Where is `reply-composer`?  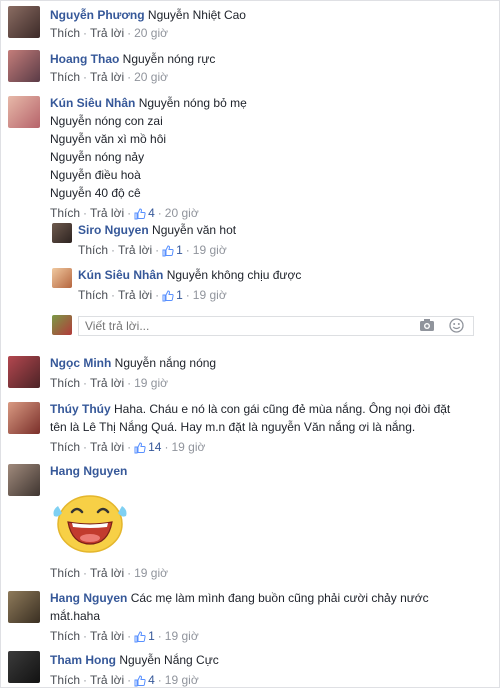
reply-composer is located at coordinates (276, 326).